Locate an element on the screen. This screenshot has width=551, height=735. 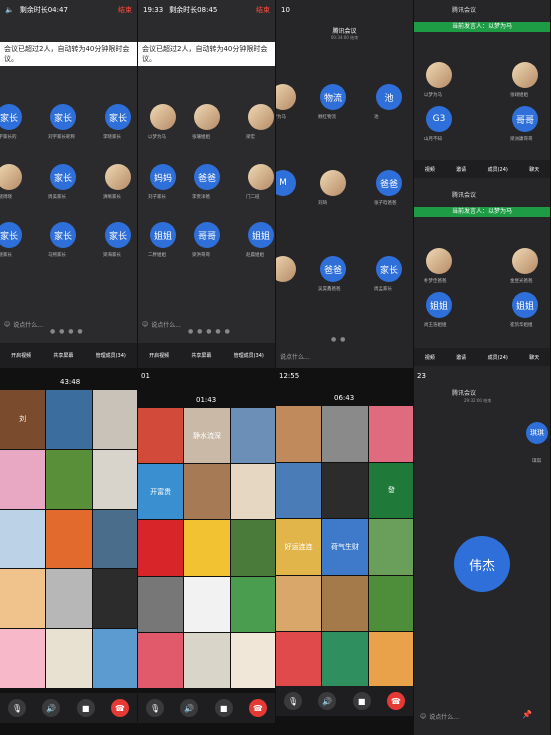
video-tile: 好运连连 is located at coordinates (299, 547).